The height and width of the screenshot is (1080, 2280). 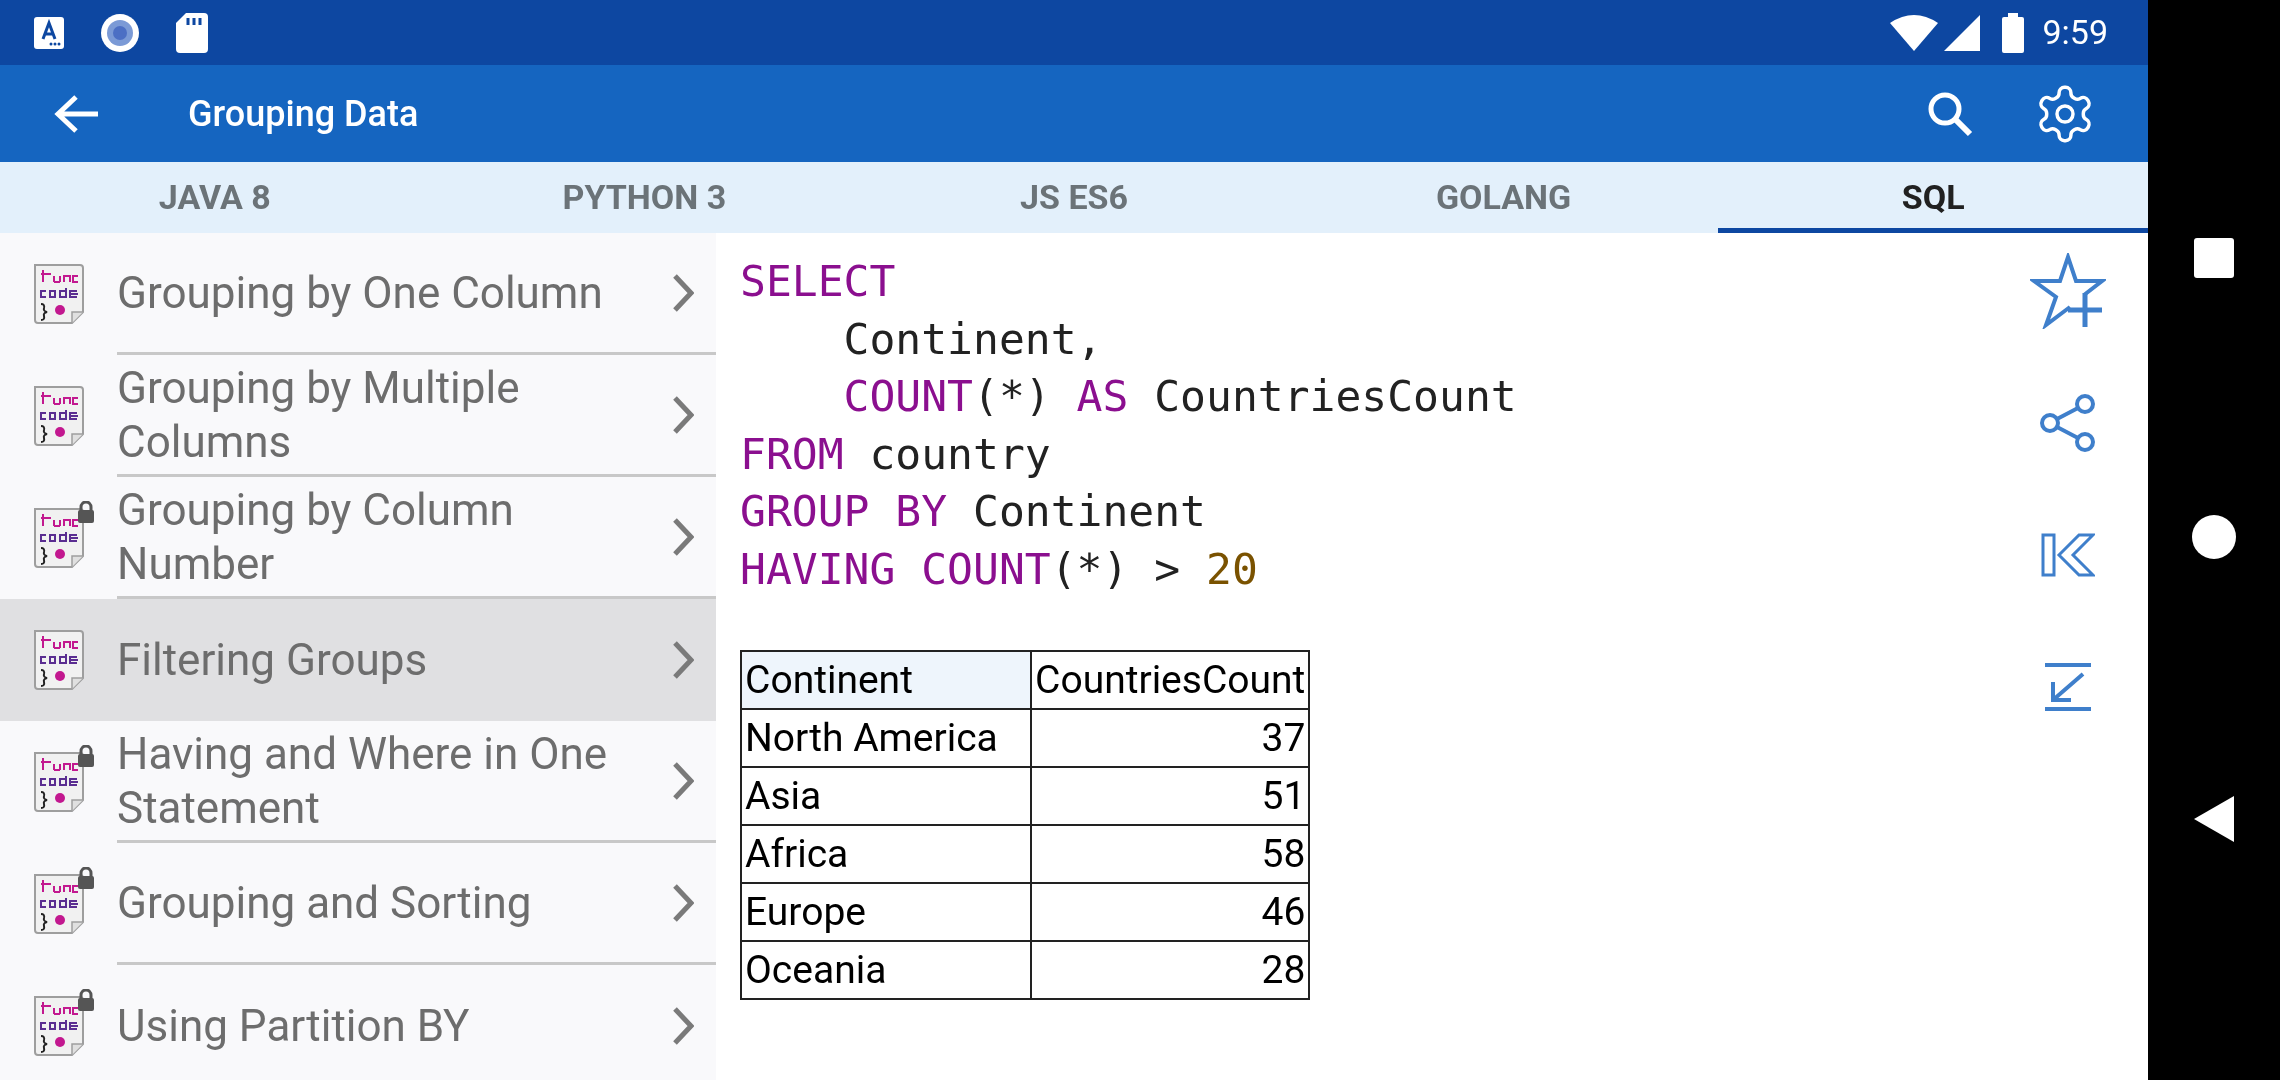 I want to click on topic-item: Filtering Groups, so click(x=358, y=660).